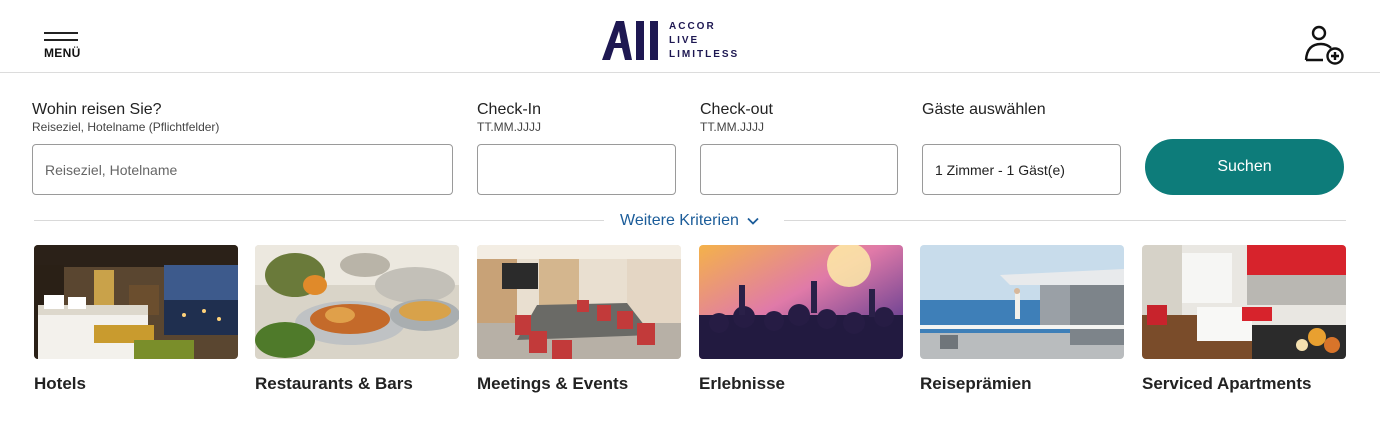 This screenshot has height=422, width=1380. Describe the element at coordinates (62, 53) in the screenshot. I see `menu-label: MENÜ` at that location.